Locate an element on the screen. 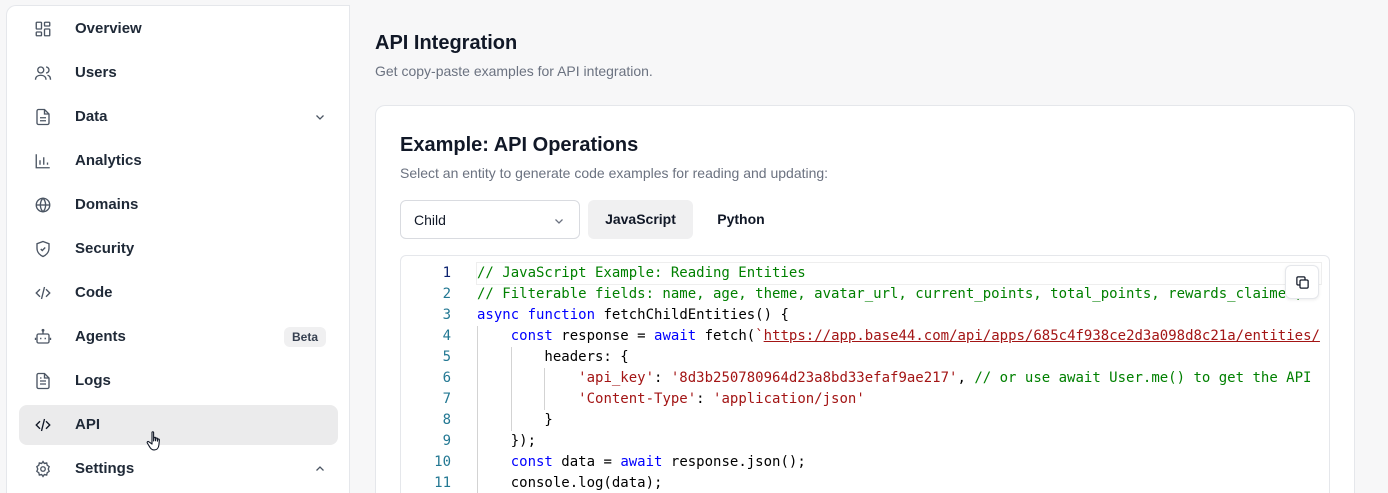 The image size is (1388, 493). sidebar-item-label: Analytics is located at coordinates (108, 160).